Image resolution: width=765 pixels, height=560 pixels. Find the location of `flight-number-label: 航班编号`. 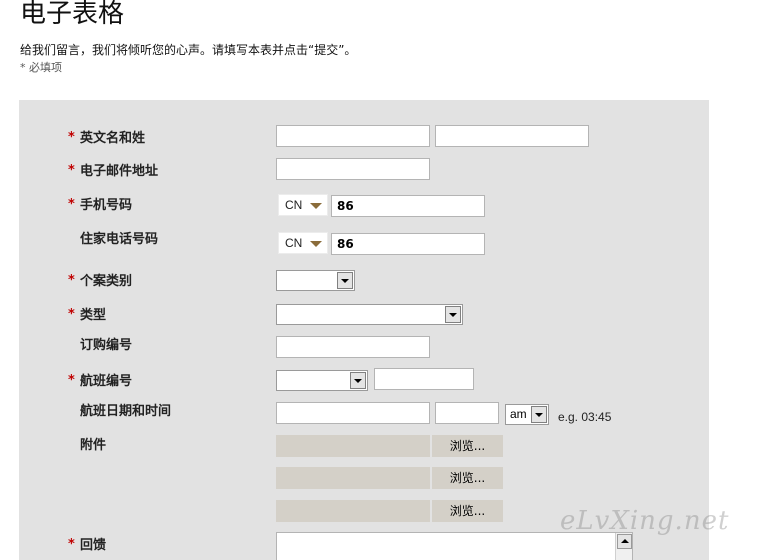

flight-number-label: 航班编号 is located at coordinates (106, 381).